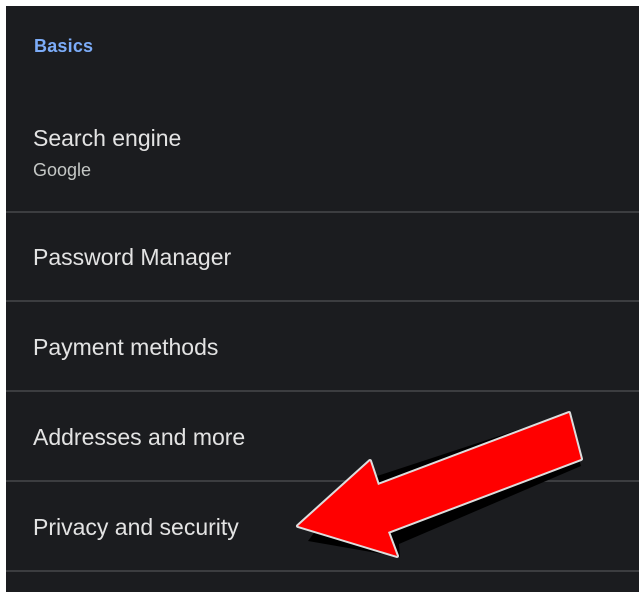  I want to click on settings-item-privacy-security: Privacy and security, so click(322, 527).